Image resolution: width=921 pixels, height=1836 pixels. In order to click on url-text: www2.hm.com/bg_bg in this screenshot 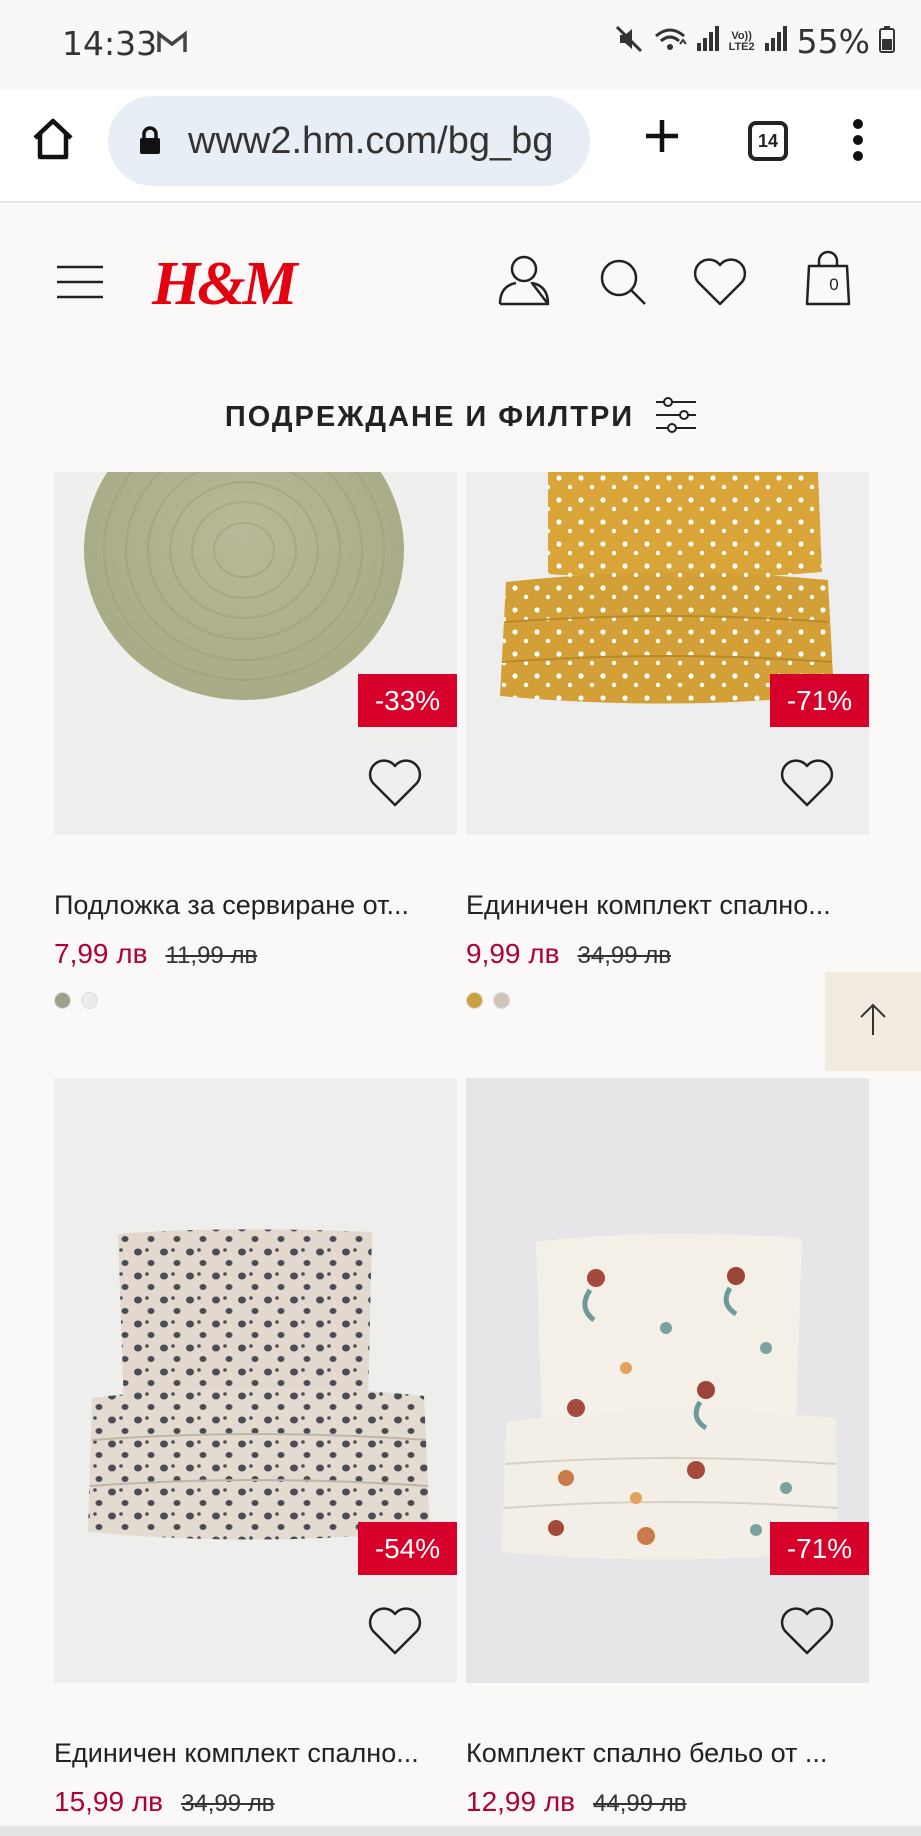, I will do `click(370, 141)`.